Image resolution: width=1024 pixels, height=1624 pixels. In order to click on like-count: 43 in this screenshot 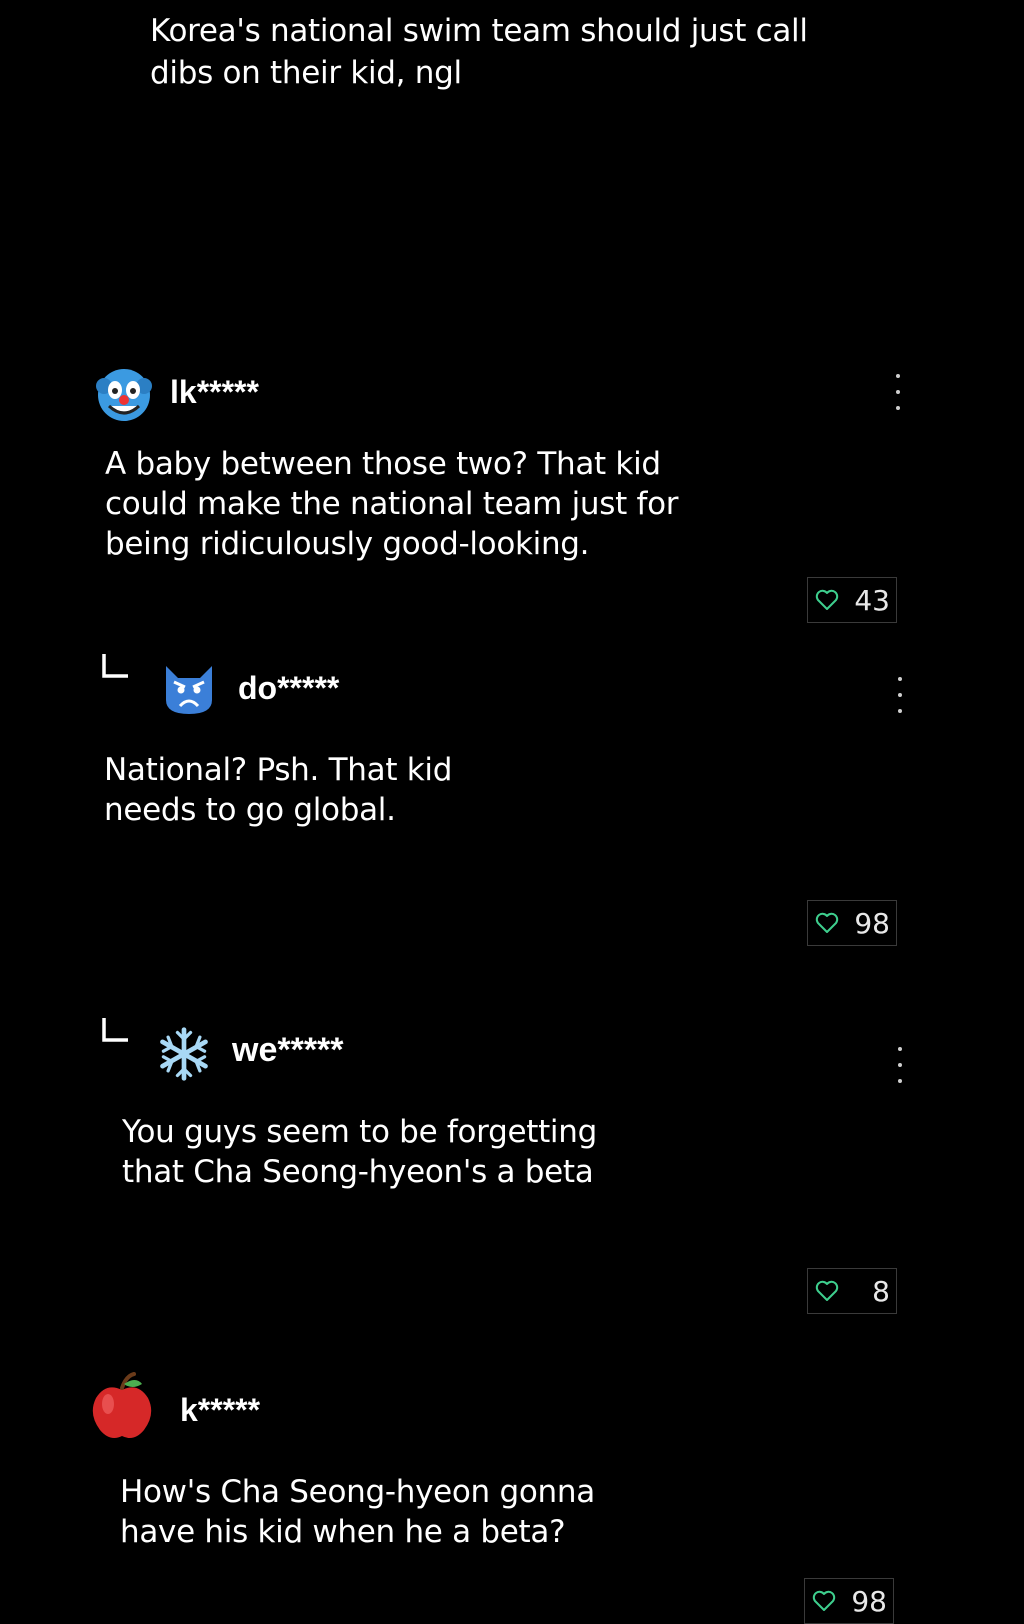, I will do `click(872, 600)`.